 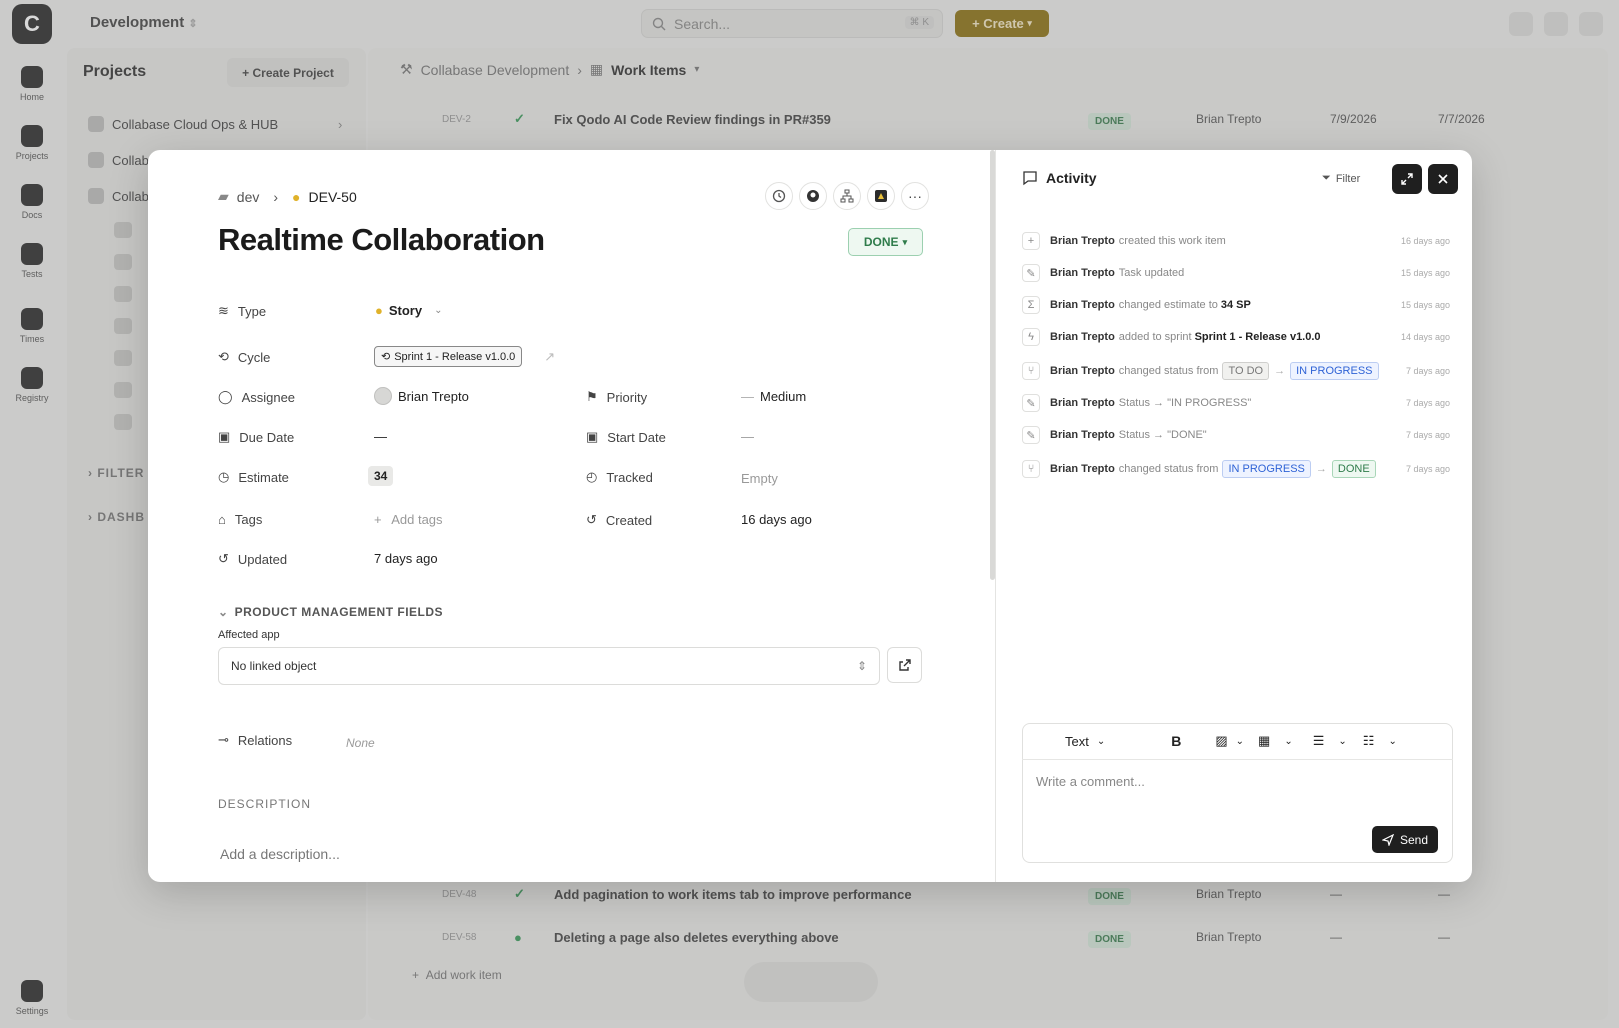 I want to click on field-created-label: ↺ Created, so click(x=619, y=520).